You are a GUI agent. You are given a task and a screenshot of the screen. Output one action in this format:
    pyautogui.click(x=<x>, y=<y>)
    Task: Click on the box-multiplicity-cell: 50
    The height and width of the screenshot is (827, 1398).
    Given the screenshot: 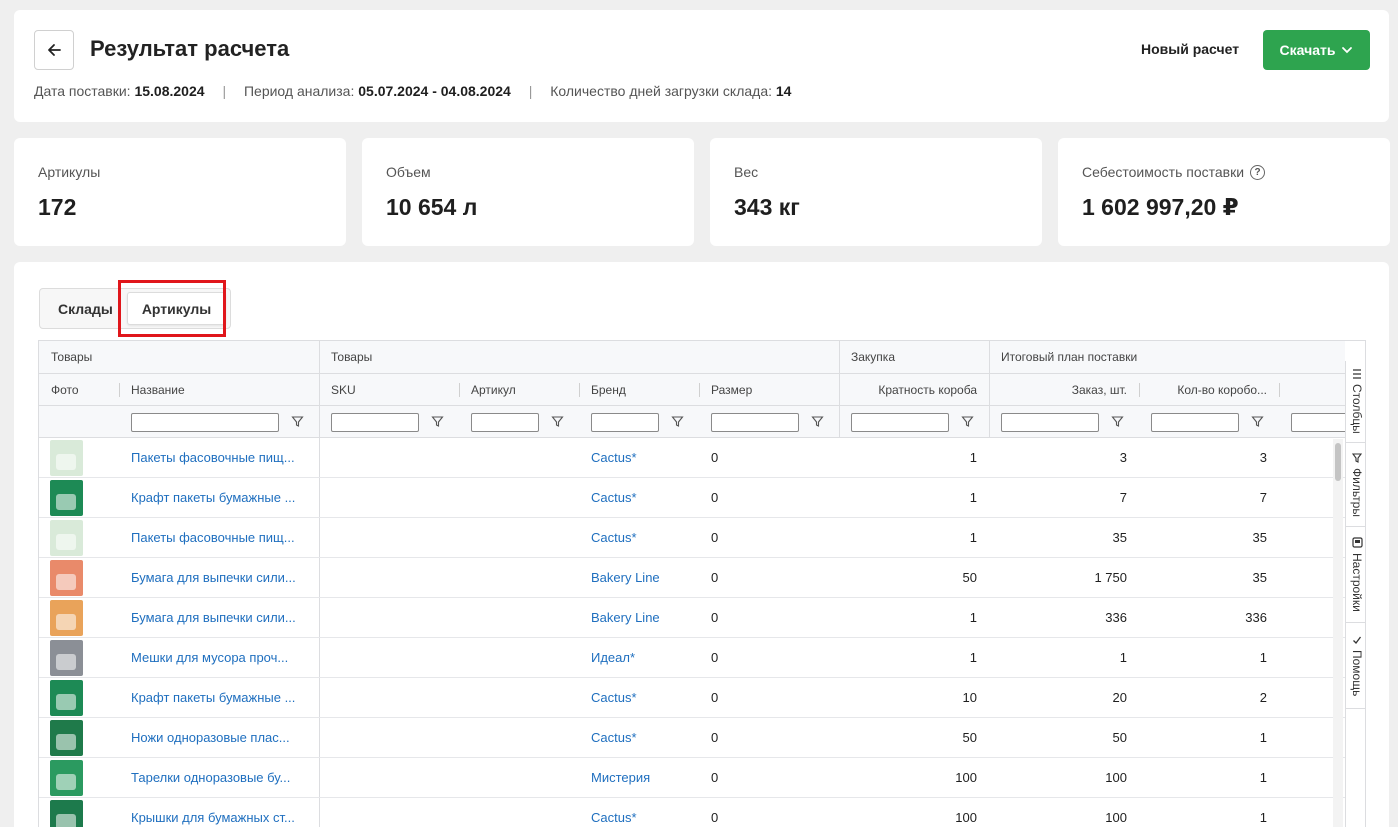 What is the action you would take?
    pyautogui.click(x=969, y=737)
    